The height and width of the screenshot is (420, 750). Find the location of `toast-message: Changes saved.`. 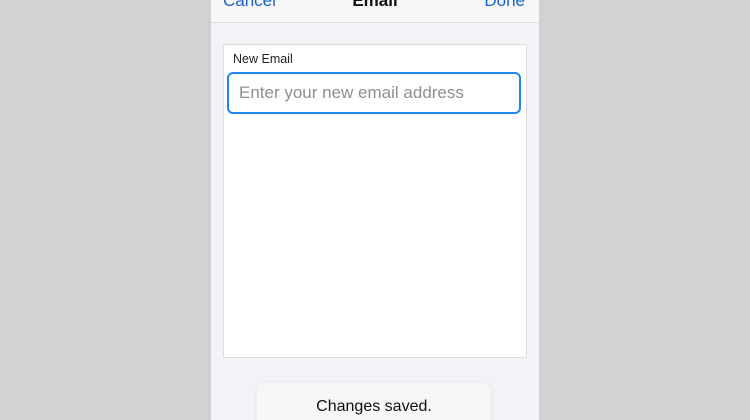

toast-message: Changes saved. is located at coordinates (374, 406).